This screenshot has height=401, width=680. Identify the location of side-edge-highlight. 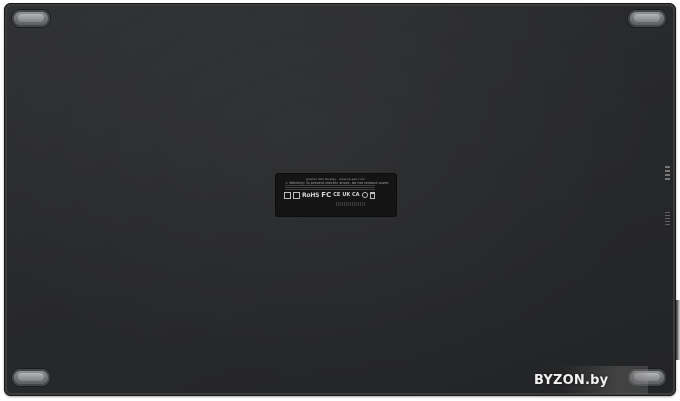
(678, 330).